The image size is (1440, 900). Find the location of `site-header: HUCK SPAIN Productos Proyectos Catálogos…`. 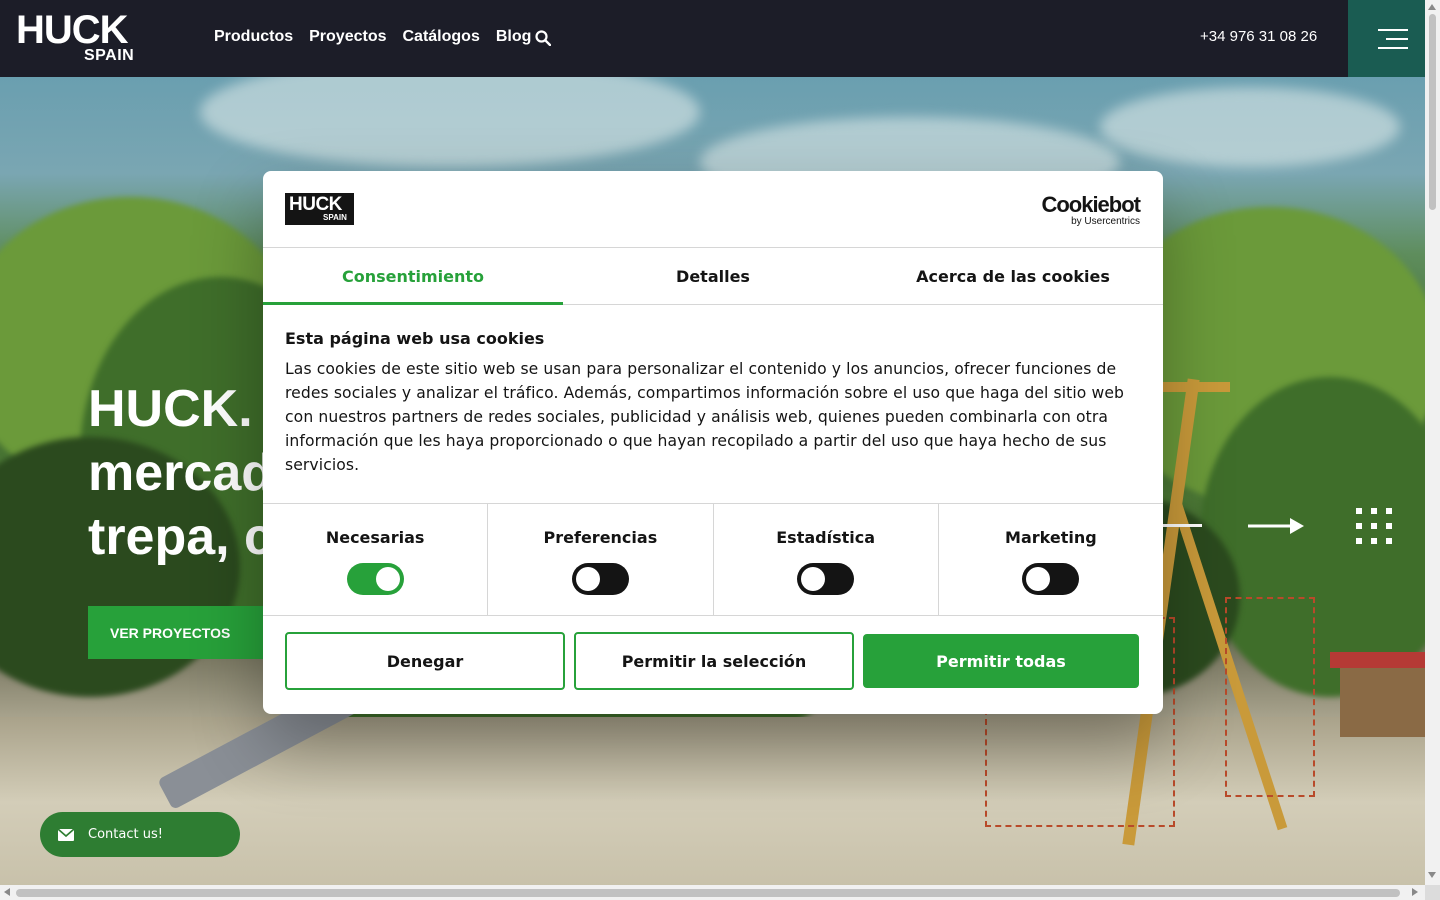

site-header: HUCK SPAIN Productos Proyectos Catálogos… is located at coordinates (712, 38).